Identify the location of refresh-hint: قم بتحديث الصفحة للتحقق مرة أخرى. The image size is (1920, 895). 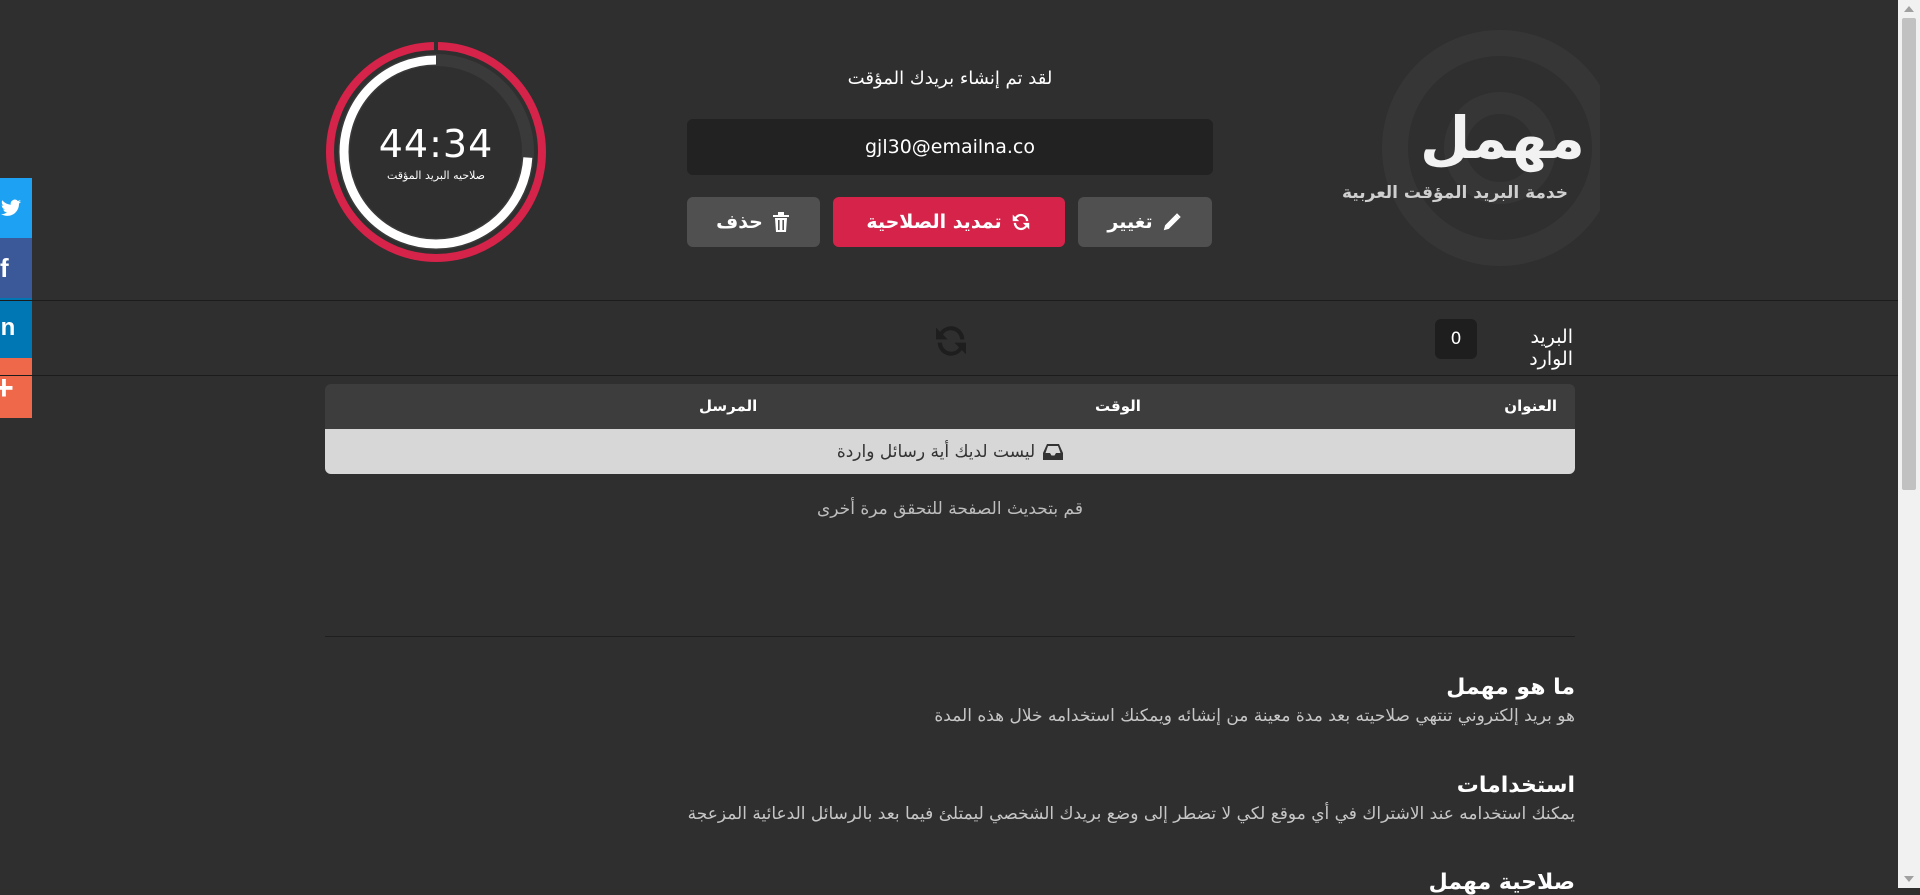
(950, 509).